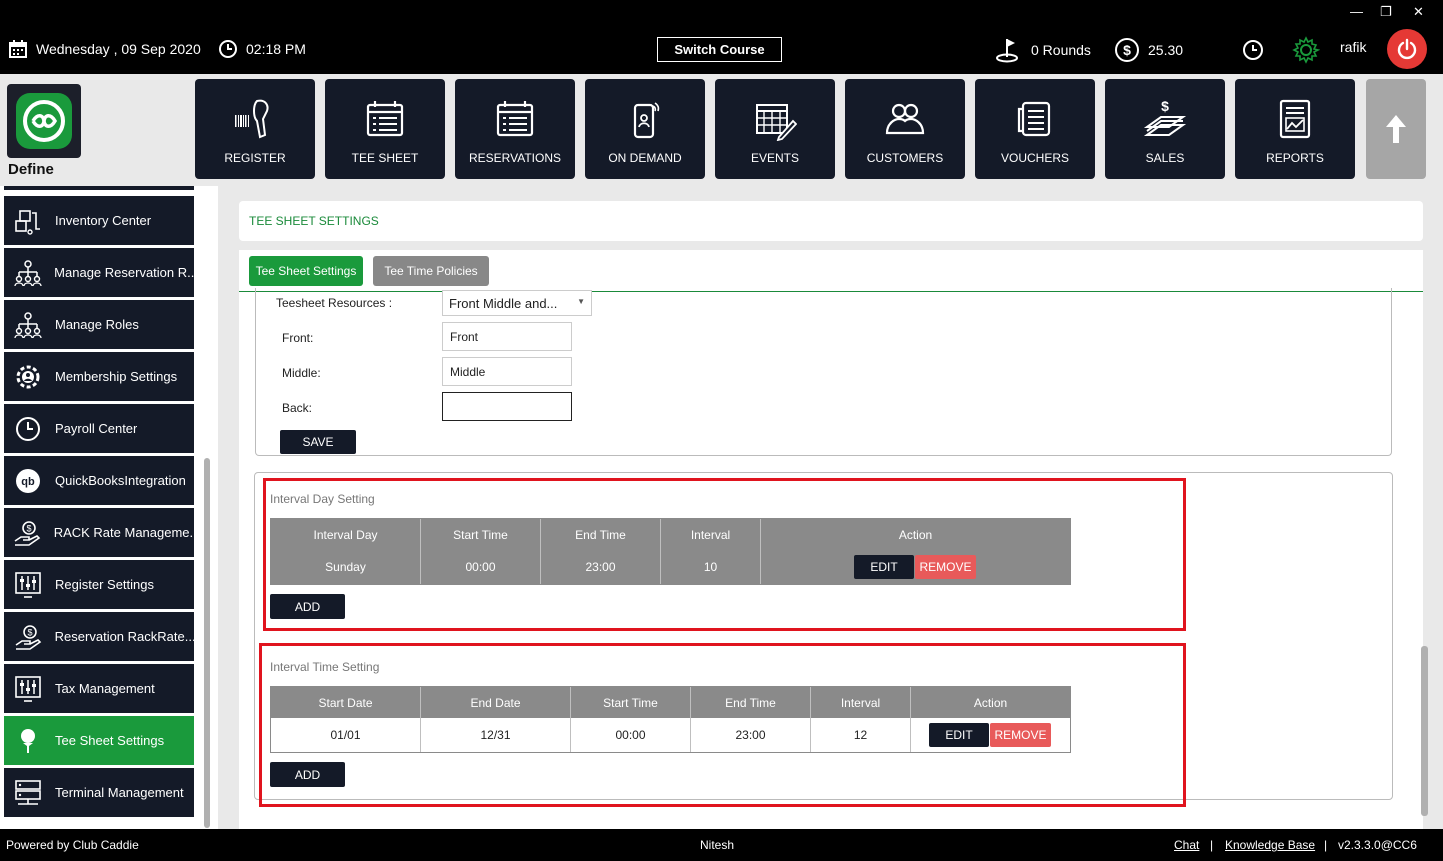 The image size is (1443, 861). Describe the element at coordinates (307, 774) in the screenshot. I see `add-interval-time-button: ADD` at that location.